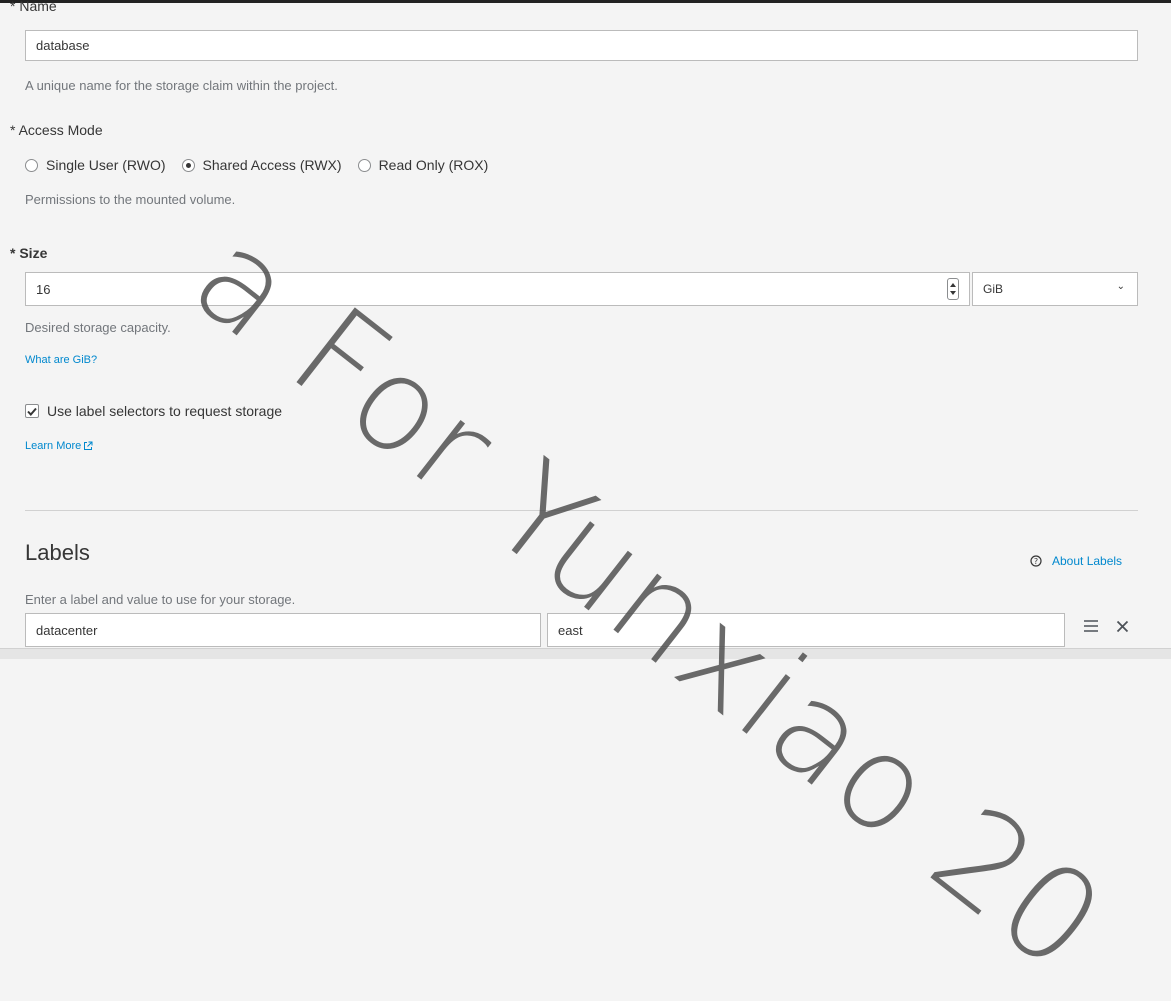 The image size is (1171, 1001). I want to click on learn-more-link: Learn More, so click(59, 446).